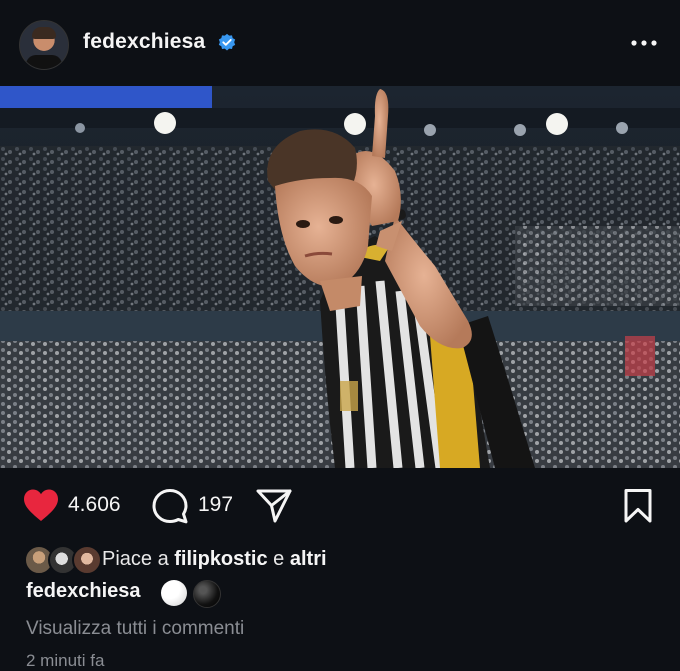 The height and width of the screenshot is (671, 680). I want to click on heart-icon, so click(41, 506).